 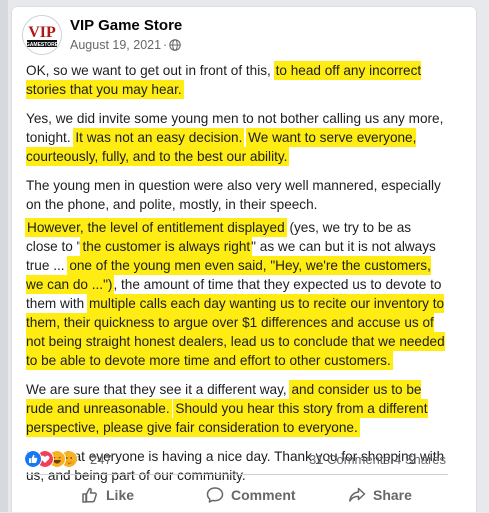 I want to click on highlighted-text: the customer is always right, so click(x=166, y=246).